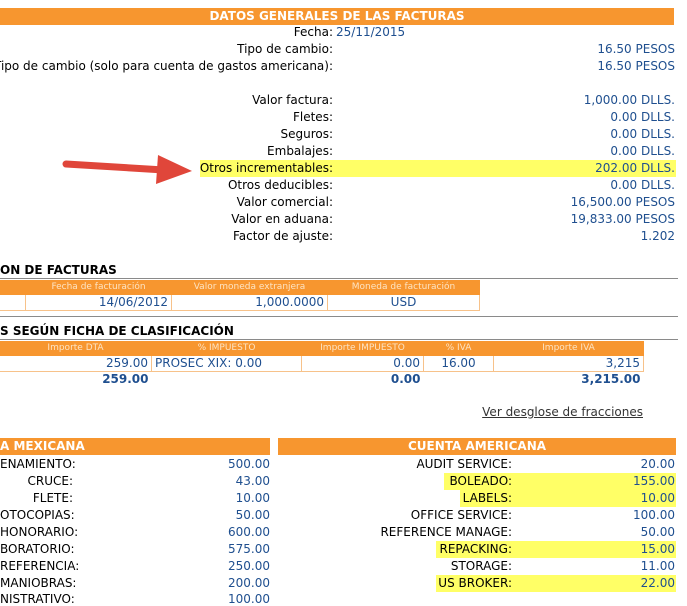 This screenshot has width=687, height=606. I want to click on clasificacion-cell-iva: 16.00, so click(458, 363).